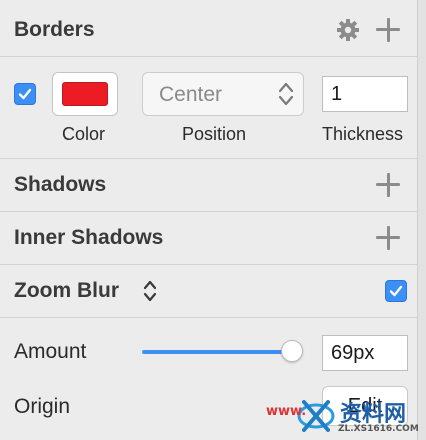  I want to click on border-thickness-field: 1, so click(365, 94).